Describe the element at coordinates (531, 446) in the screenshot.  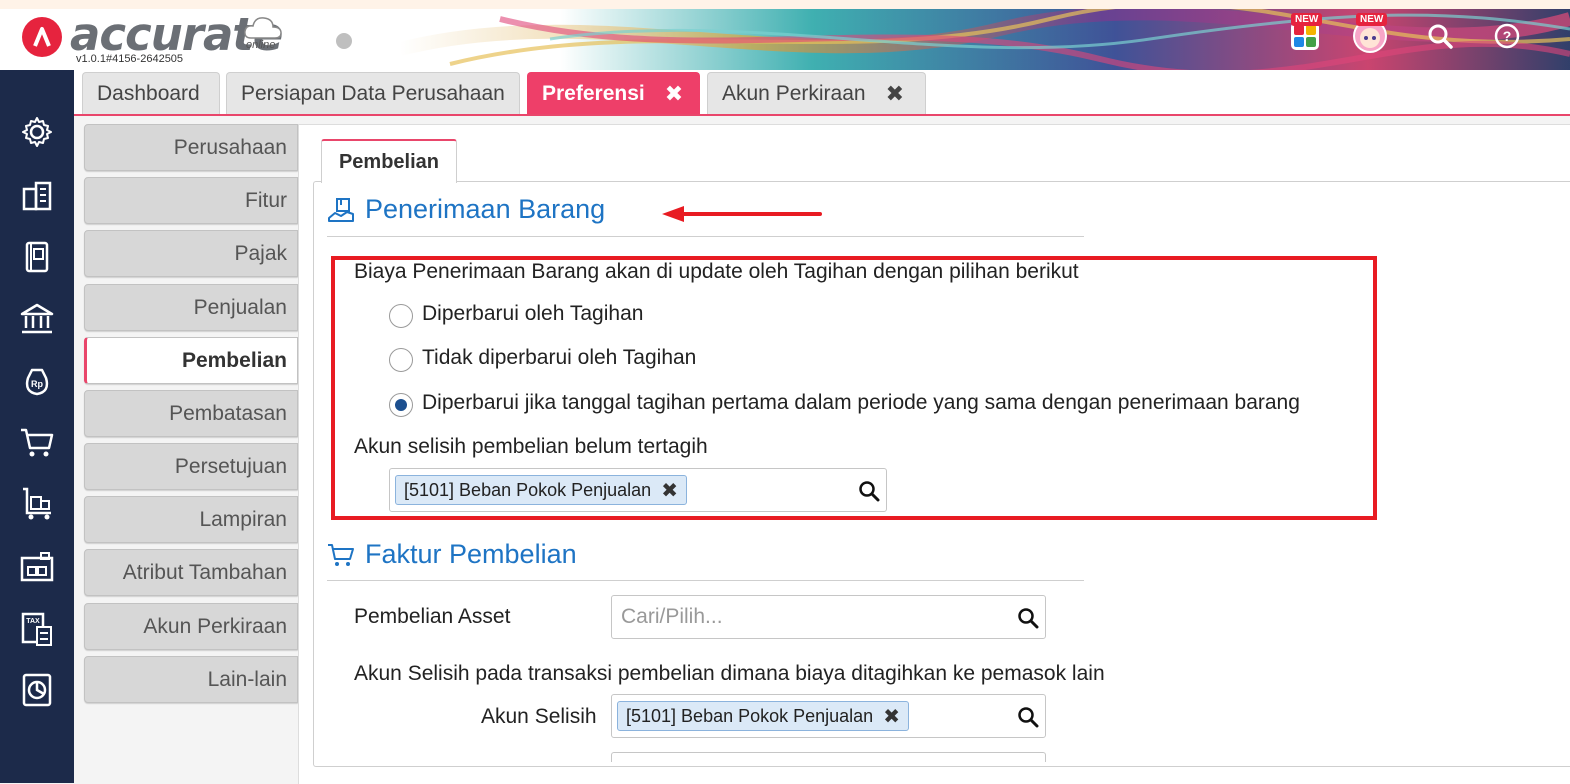
I see `account-label: Akun selisih pembelian belum tertagih` at that location.